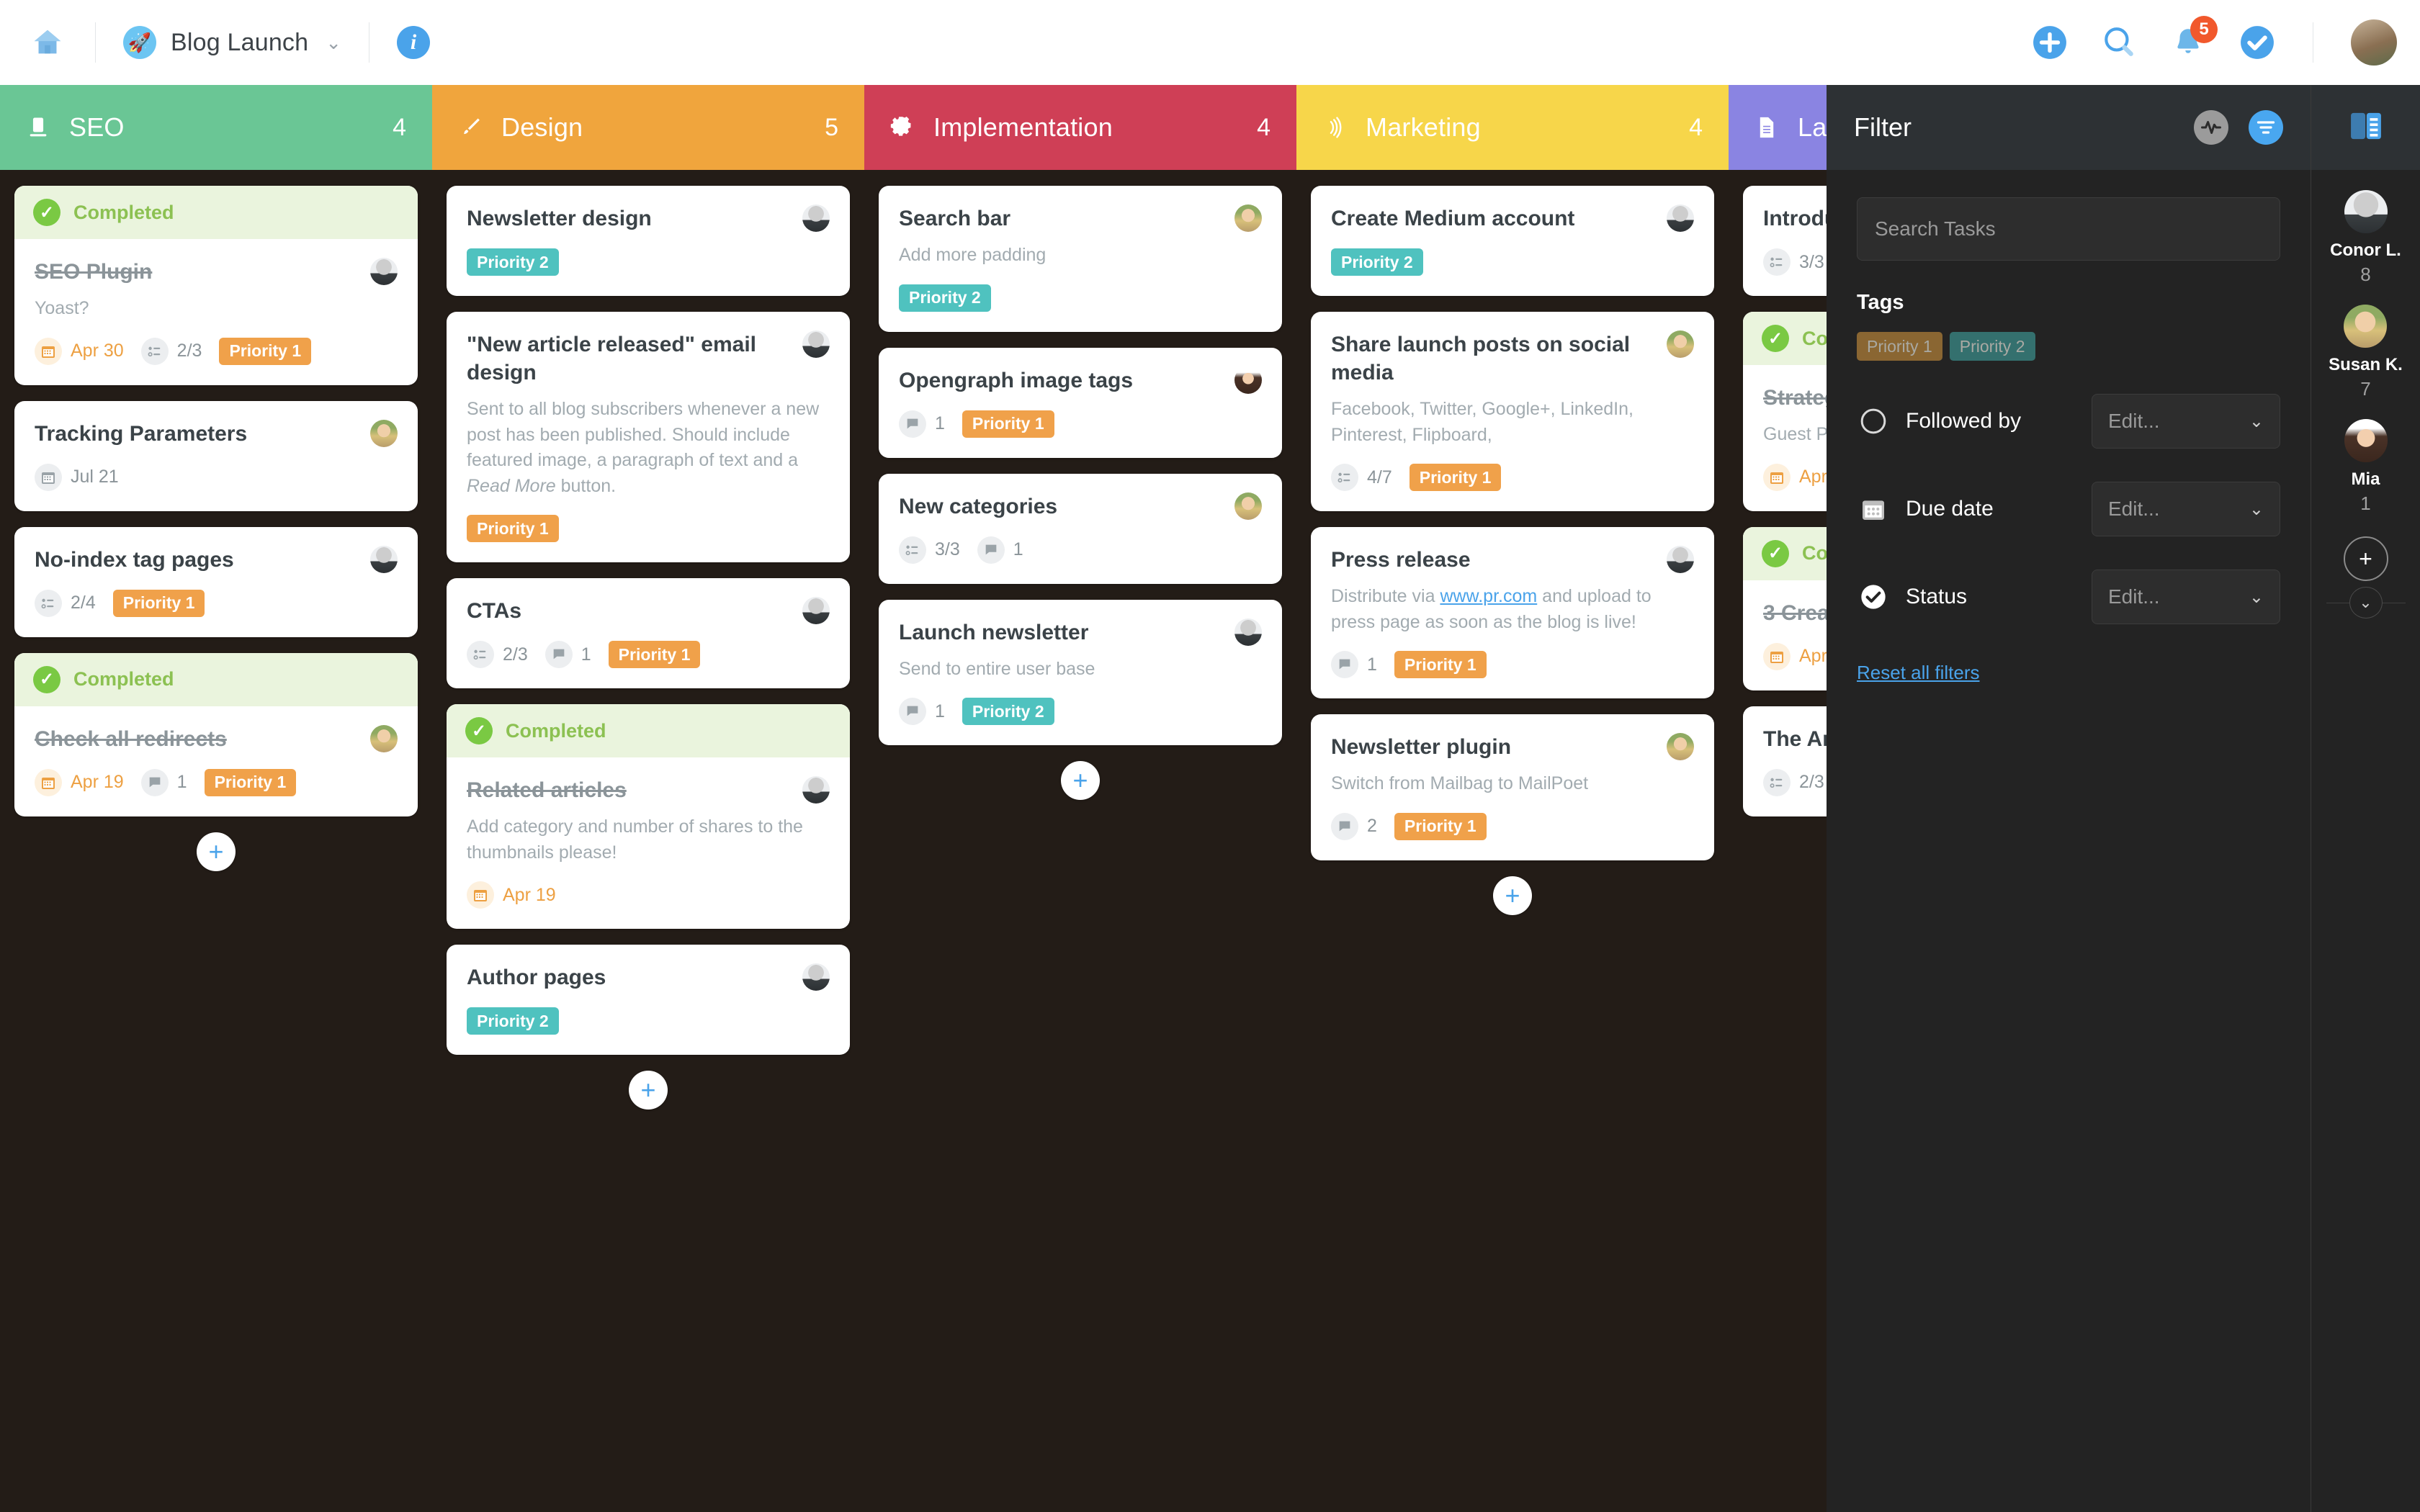 This screenshot has width=2420, height=1512. What do you see at coordinates (648, 1000) in the screenshot?
I see `task-card: Author pages Priority 2` at bounding box center [648, 1000].